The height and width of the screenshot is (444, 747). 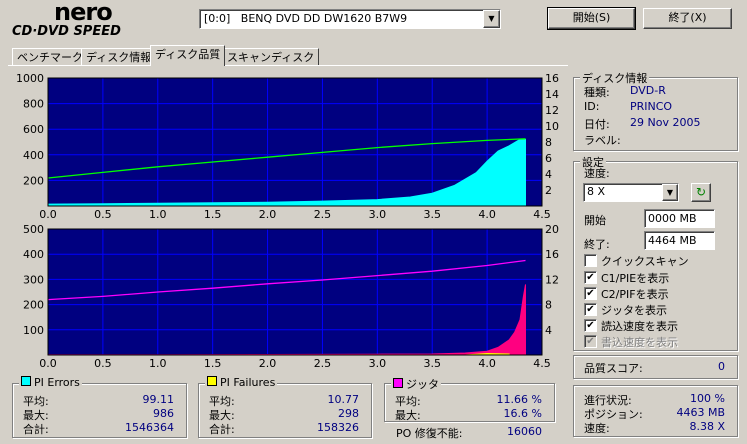 I want to click on pi-errors-total-label: 合計:, so click(x=36, y=429).